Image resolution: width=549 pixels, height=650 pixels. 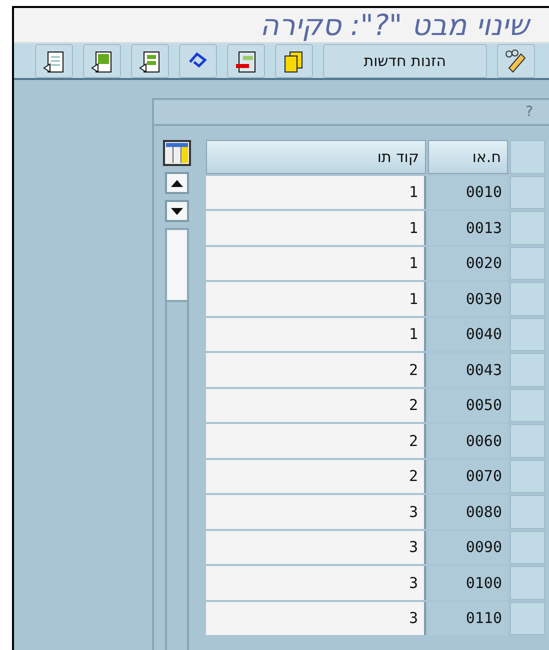 I want to click on scroll-up-button, so click(x=177, y=183).